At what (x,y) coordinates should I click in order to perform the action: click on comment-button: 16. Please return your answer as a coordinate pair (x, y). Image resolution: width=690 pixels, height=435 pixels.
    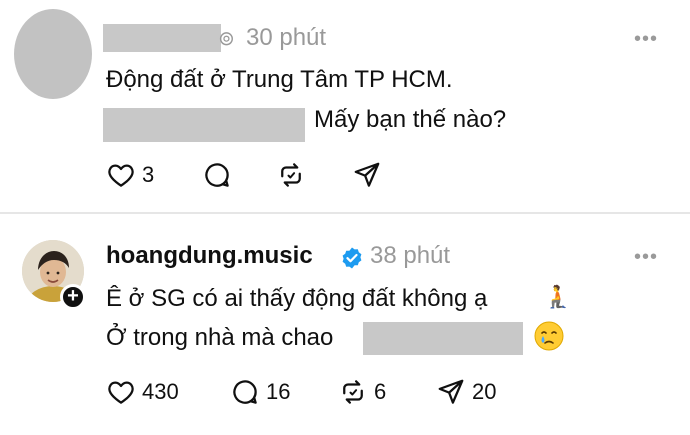
    Looking at the image, I should click on (260, 392).